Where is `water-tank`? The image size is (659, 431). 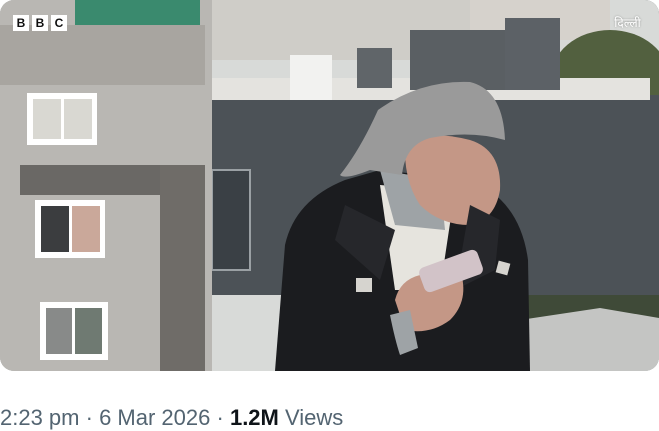
water-tank is located at coordinates (311, 77).